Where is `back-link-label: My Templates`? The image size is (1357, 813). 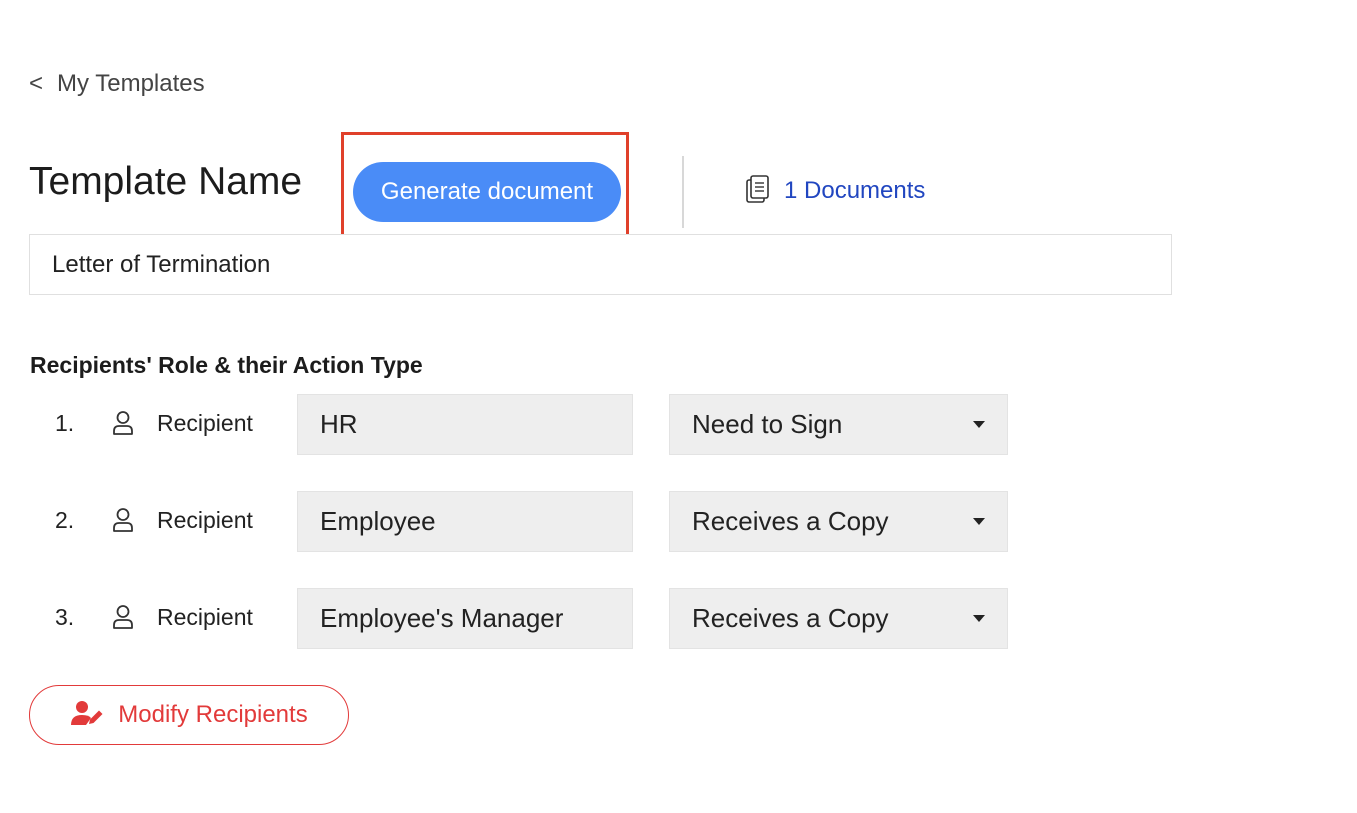 back-link-label: My Templates is located at coordinates (131, 83).